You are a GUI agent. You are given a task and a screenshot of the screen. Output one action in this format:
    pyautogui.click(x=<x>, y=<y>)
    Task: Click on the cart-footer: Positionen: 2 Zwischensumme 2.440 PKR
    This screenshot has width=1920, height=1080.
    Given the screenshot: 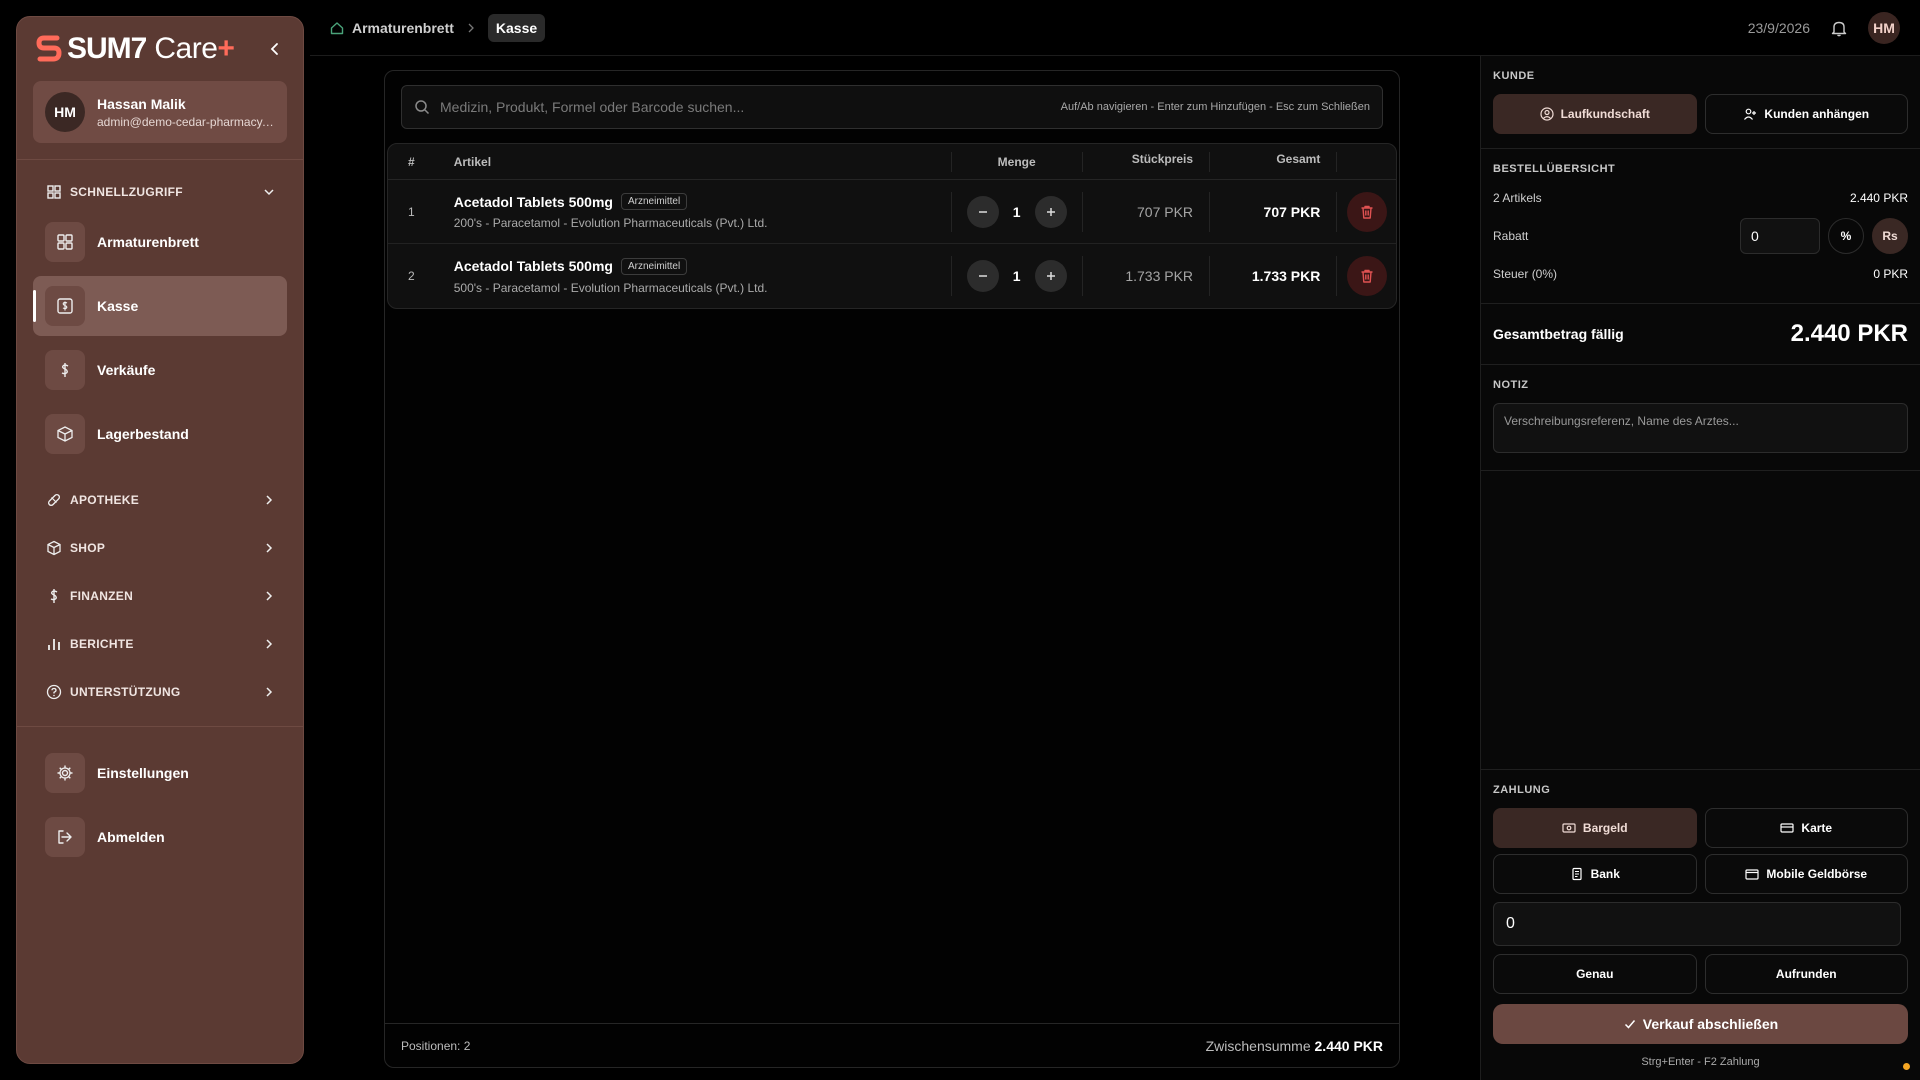 What is the action you would take?
    pyautogui.click(x=892, y=1045)
    